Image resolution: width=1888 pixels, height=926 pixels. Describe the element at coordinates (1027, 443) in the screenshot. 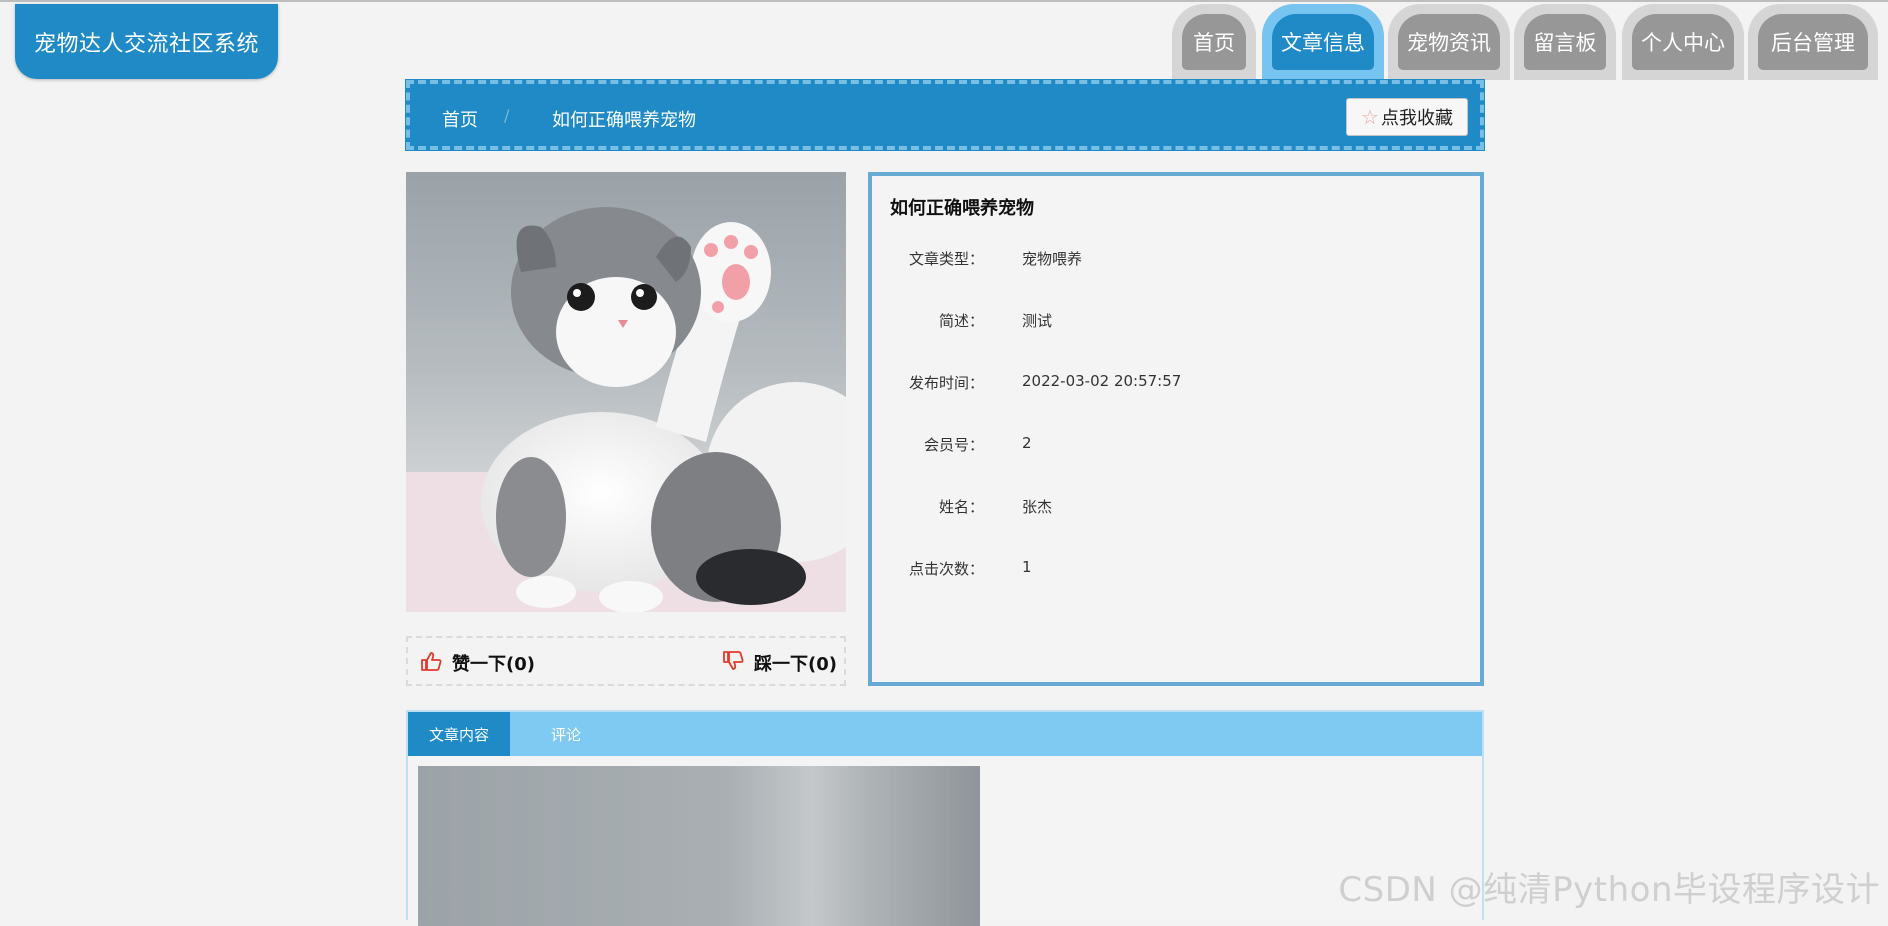

I see `member-id-value: 2` at that location.